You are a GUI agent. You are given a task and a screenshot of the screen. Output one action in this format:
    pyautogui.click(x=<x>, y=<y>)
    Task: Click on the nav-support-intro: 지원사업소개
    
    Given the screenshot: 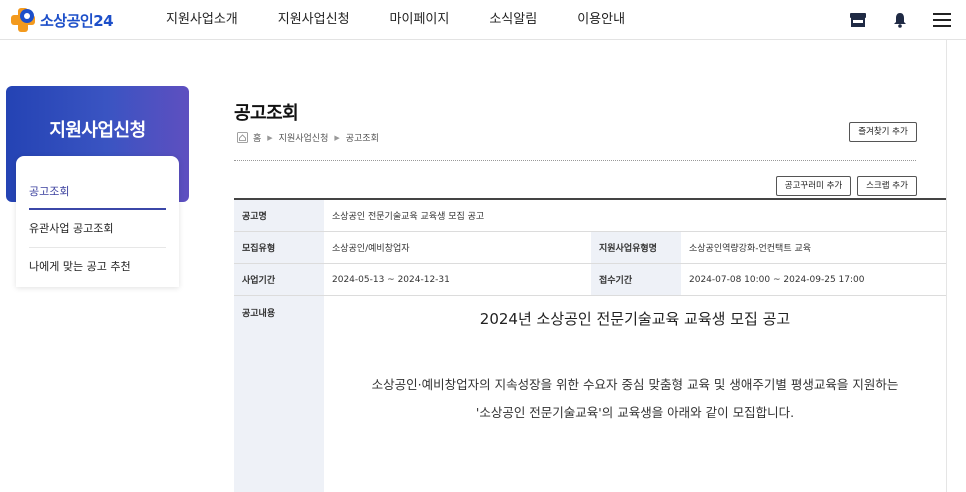 What is the action you would take?
    pyautogui.click(x=202, y=20)
    